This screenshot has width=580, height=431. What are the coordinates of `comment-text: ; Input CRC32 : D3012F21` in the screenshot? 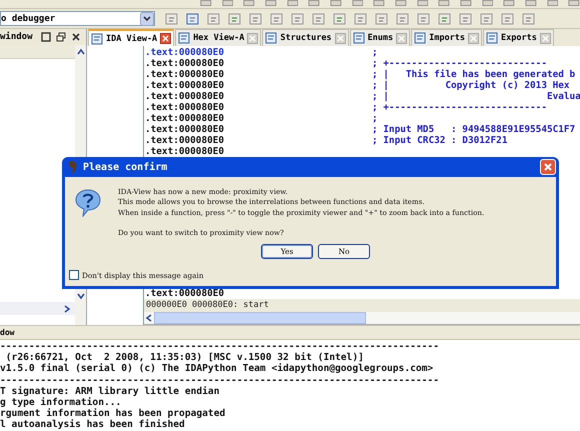 It's located at (440, 140).